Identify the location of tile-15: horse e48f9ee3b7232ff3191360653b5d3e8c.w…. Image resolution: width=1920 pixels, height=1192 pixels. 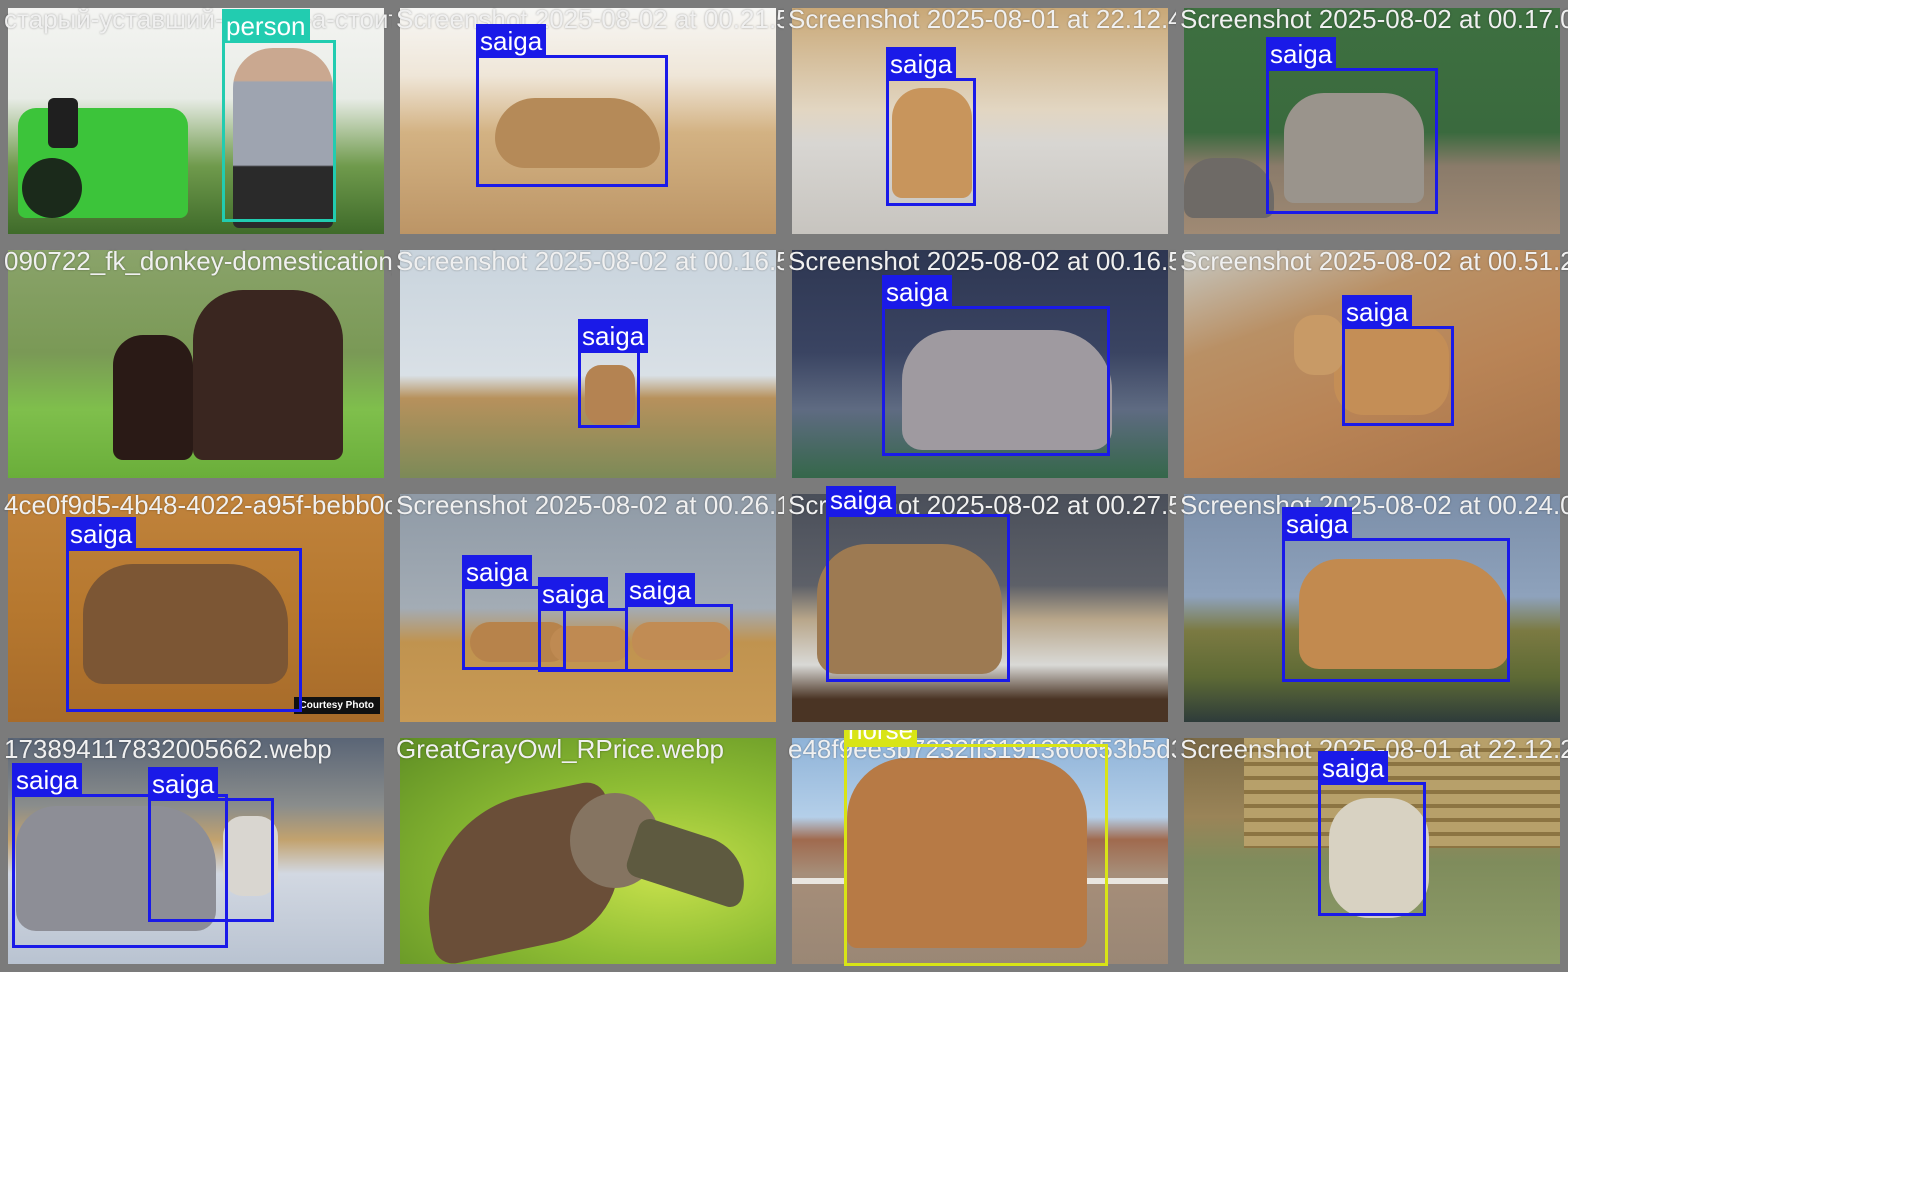
(980, 851).